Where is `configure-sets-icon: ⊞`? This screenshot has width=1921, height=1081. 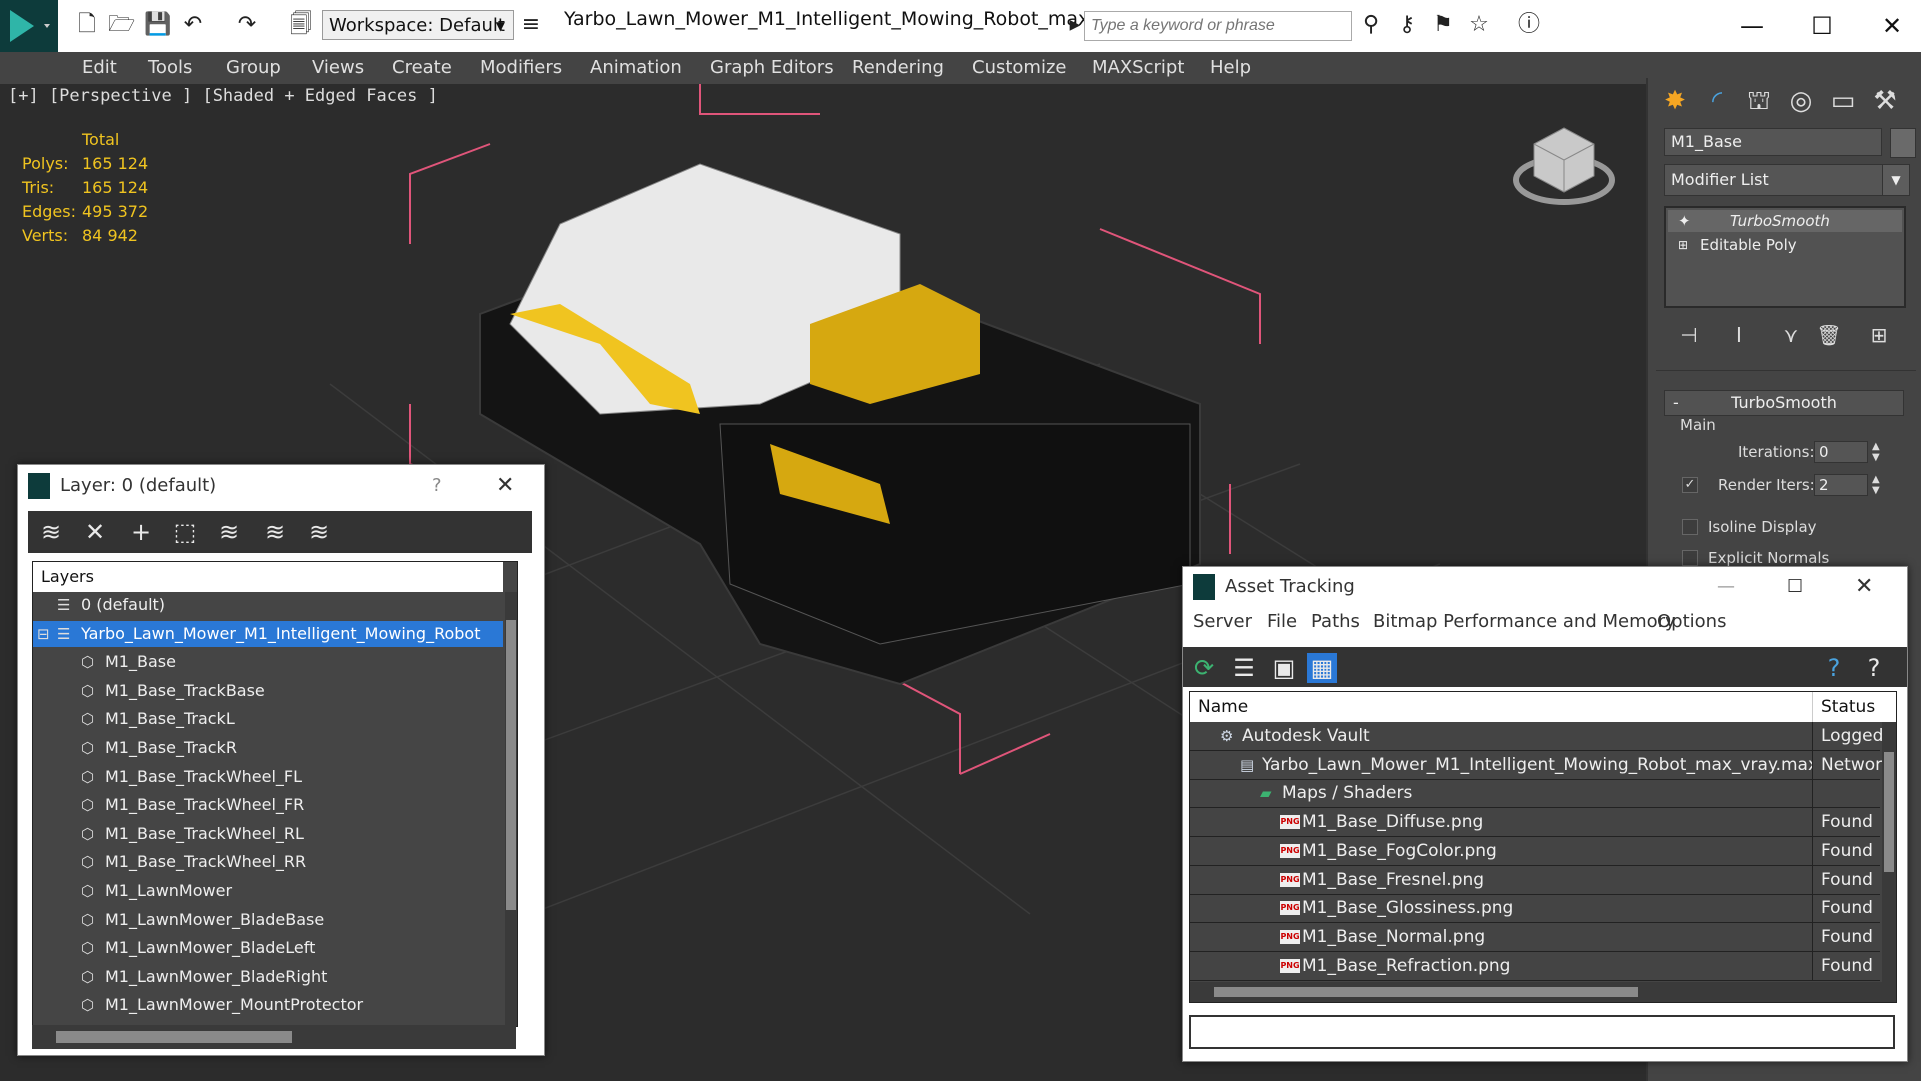
configure-sets-icon: ⊞ is located at coordinates (1879, 335).